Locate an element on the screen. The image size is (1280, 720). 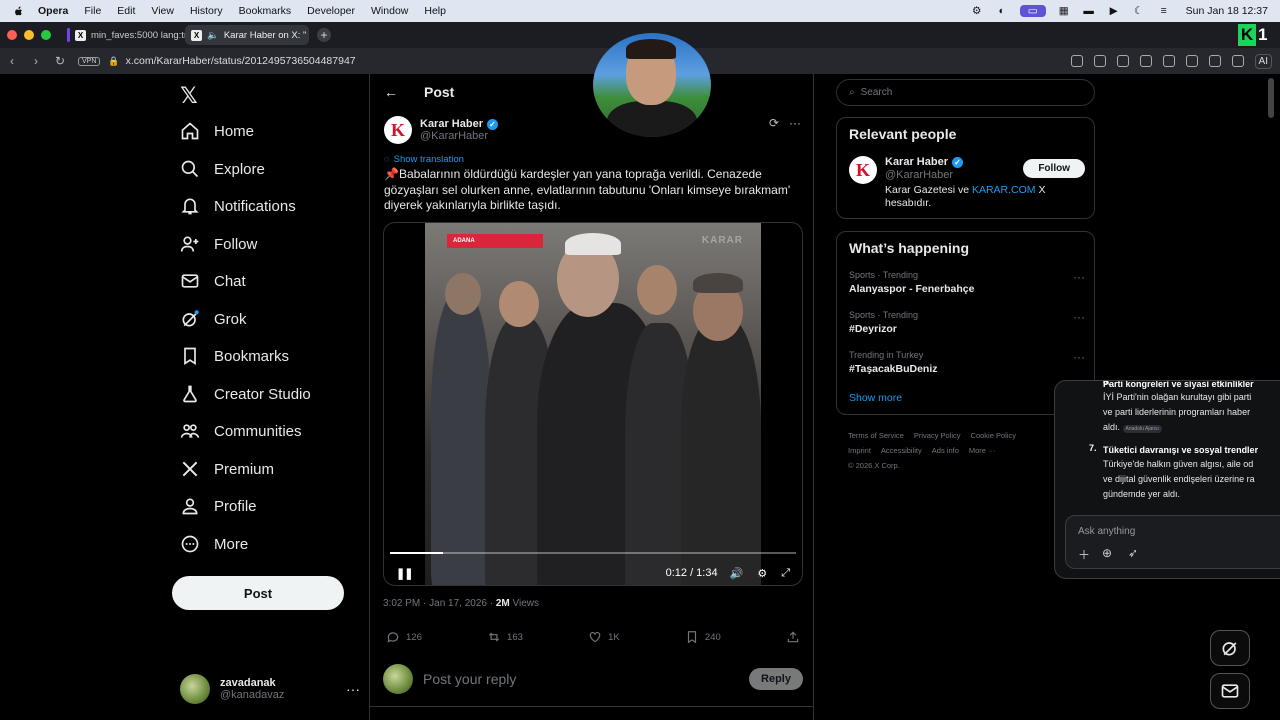
menu-clock: Sun Jan 18 12:37 is located at coordinates (1227, 11).